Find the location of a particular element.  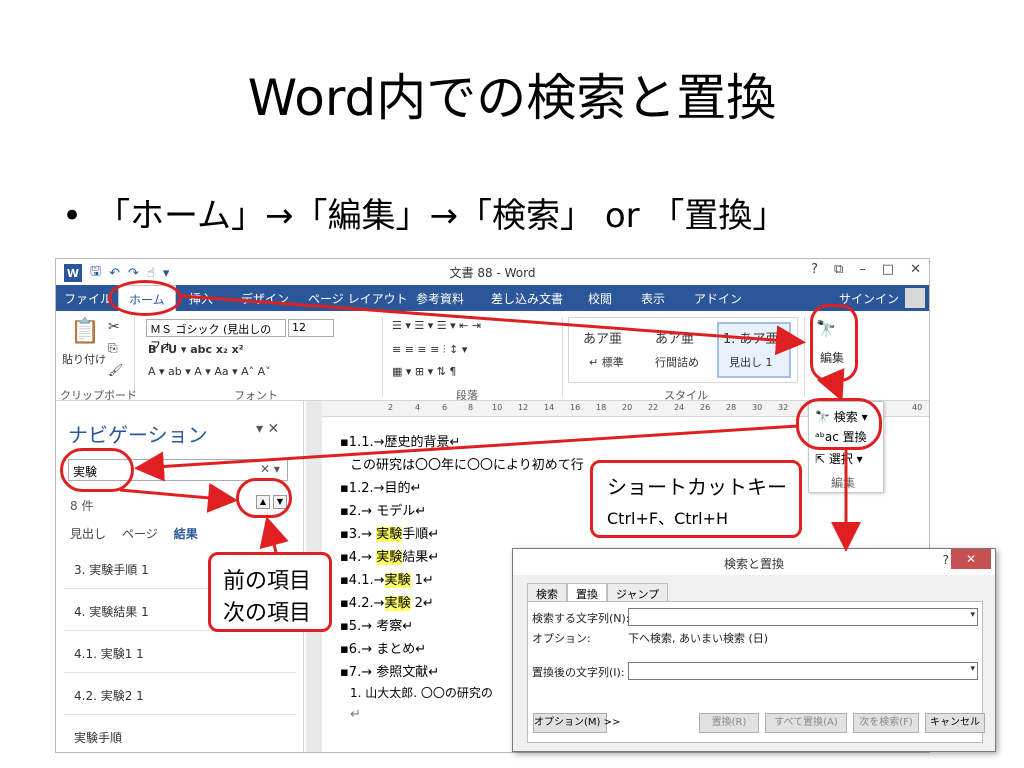

arrow-search-to-arrows is located at coordinates (178, 497).